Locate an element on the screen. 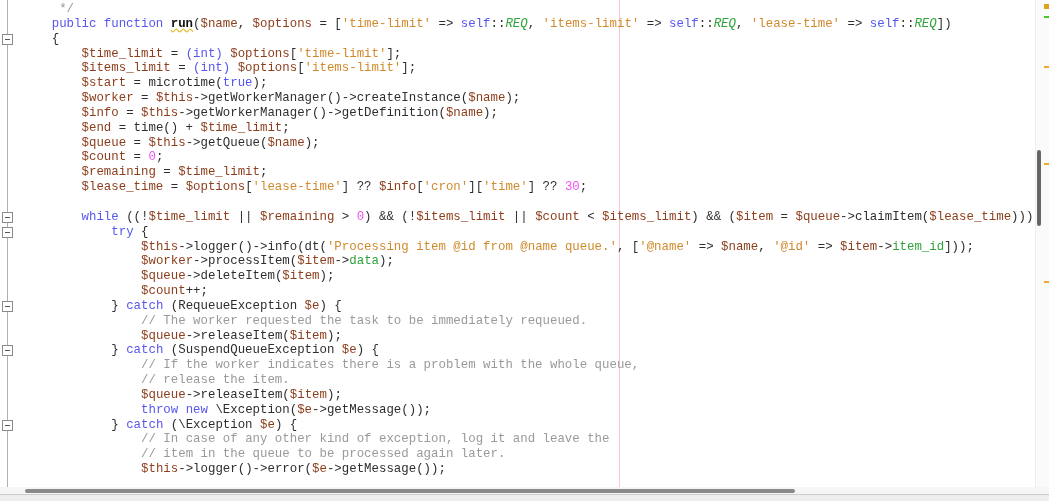 Image resolution: width=1049 pixels, height=501 pixels. code-line: $queue->deleteItem($item); is located at coordinates (238, 277).